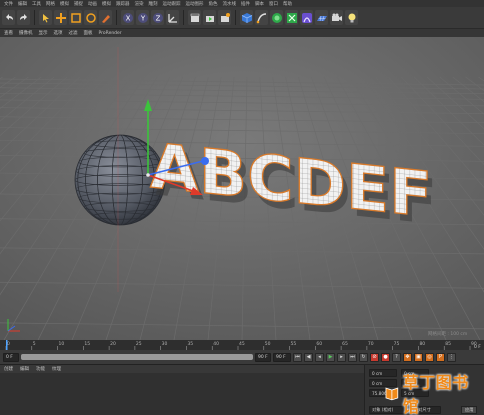 This screenshot has height=415, width=484. I want to click on material-menu-create: 创建, so click(8, 369).